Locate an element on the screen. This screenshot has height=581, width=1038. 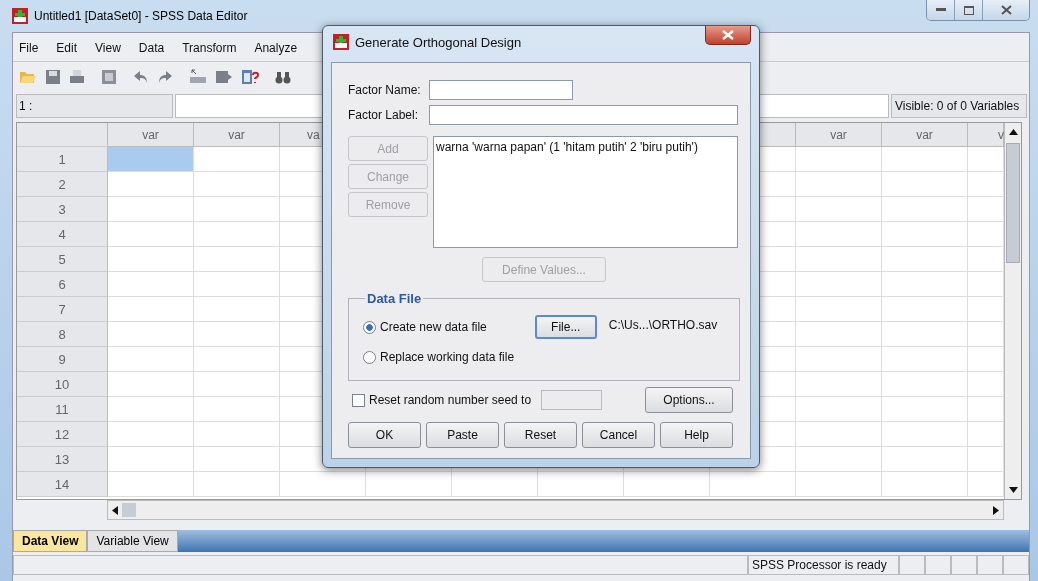
row-header: 8 is located at coordinates (62, 334).